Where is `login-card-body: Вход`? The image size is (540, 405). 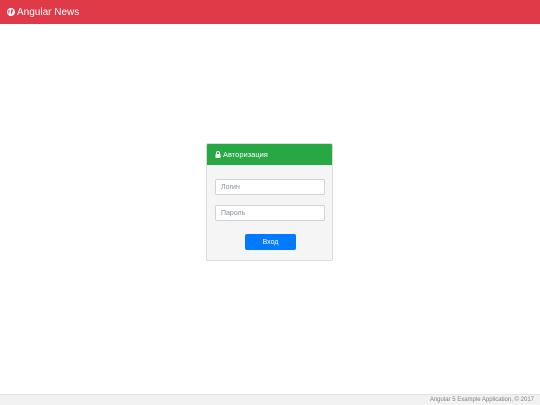
login-card-body: Вход is located at coordinates (269, 212).